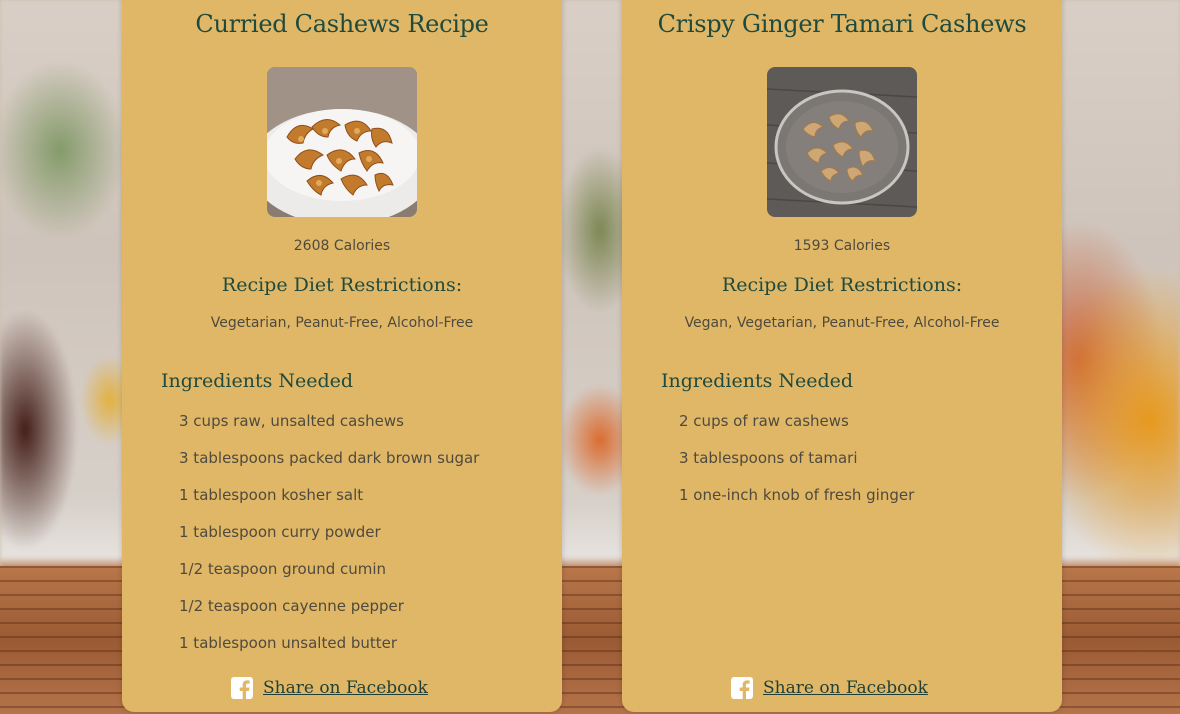 This screenshot has width=1180, height=714. I want to click on ingredient-item: 3 cups raw, unsalted cashews, so click(291, 421).